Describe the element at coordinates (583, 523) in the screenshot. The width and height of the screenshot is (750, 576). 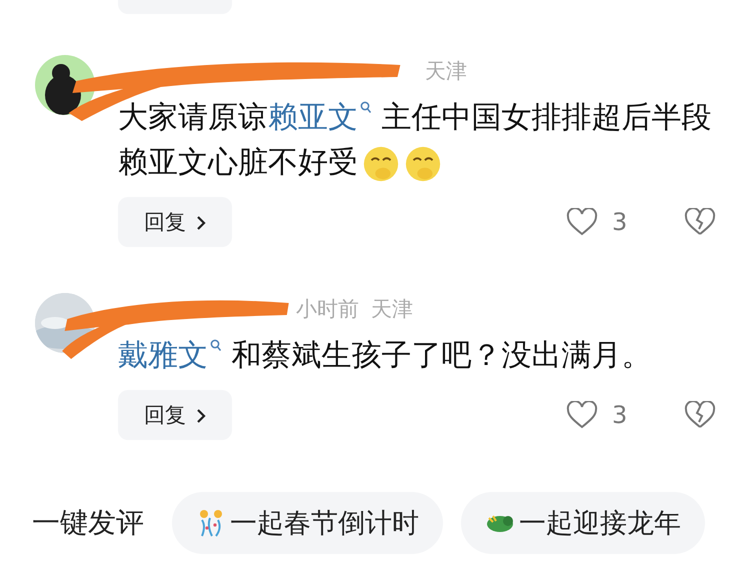
I see `quick-comment-chip: 一起迎接龙年` at that location.